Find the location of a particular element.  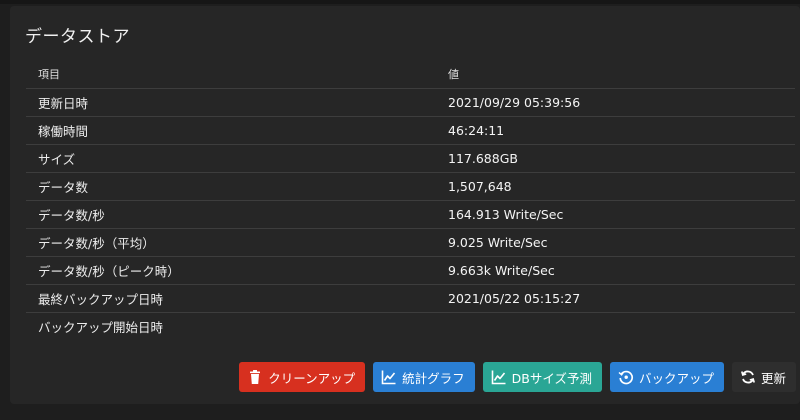

table-row: サイズ 117.688GB is located at coordinates (410, 158).